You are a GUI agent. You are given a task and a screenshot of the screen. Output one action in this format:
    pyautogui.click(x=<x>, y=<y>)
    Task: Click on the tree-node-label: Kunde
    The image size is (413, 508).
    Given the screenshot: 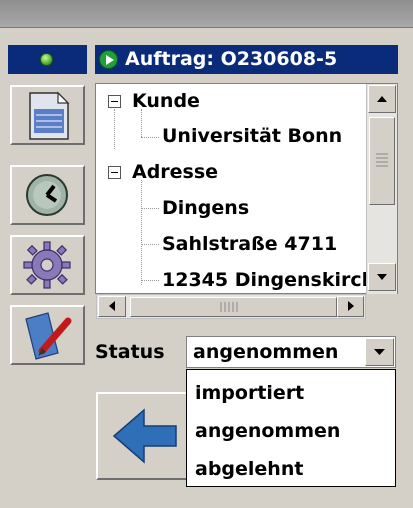 What is the action you would take?
    pyautogui.click(x=166, y=101)
    